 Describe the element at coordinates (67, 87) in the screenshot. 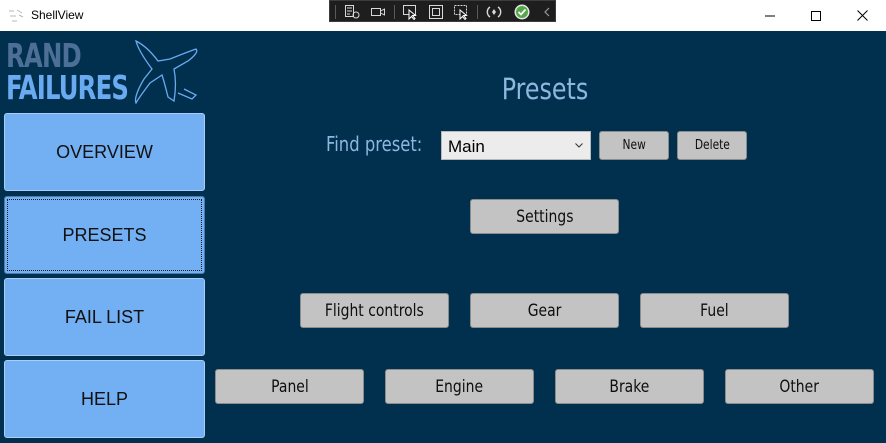

I see `logo-line2: FAILURES` at that location.